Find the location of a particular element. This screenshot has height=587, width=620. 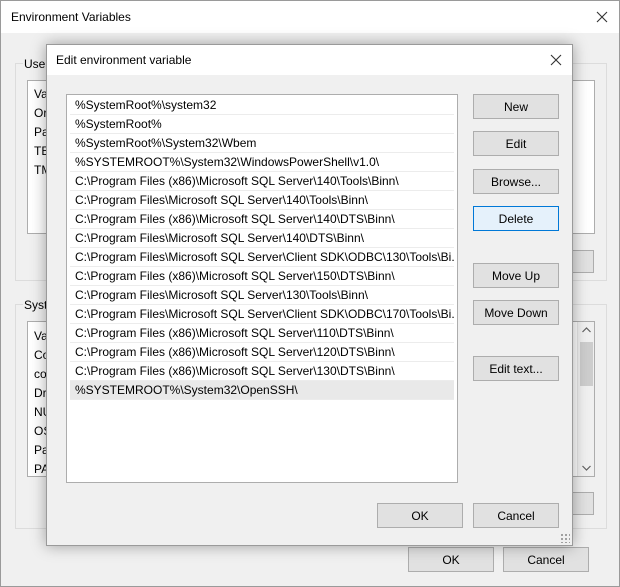

dialog-title-bar: Edit environment variable is located at coordinates (309, 60).